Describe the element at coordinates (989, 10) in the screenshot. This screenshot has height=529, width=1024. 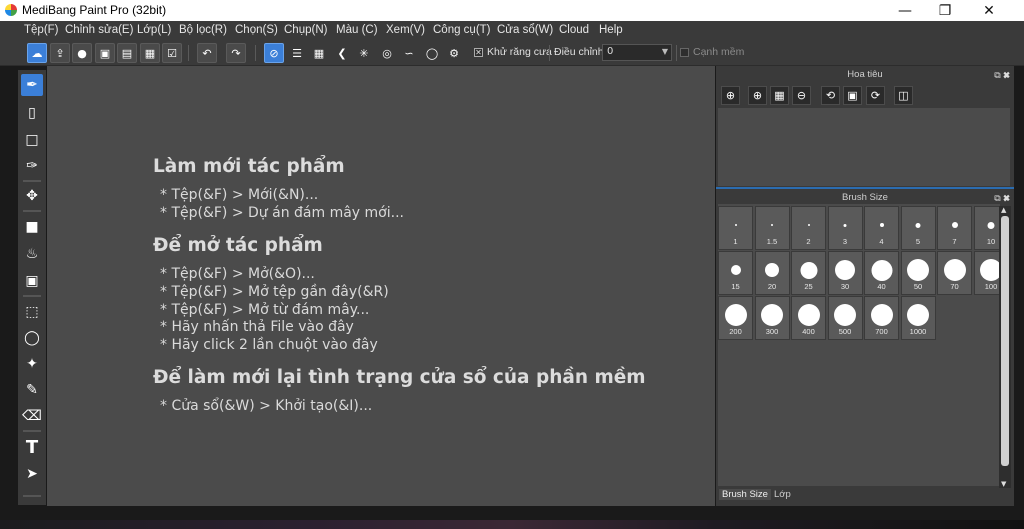
I see `close-button: ✕` at that location.